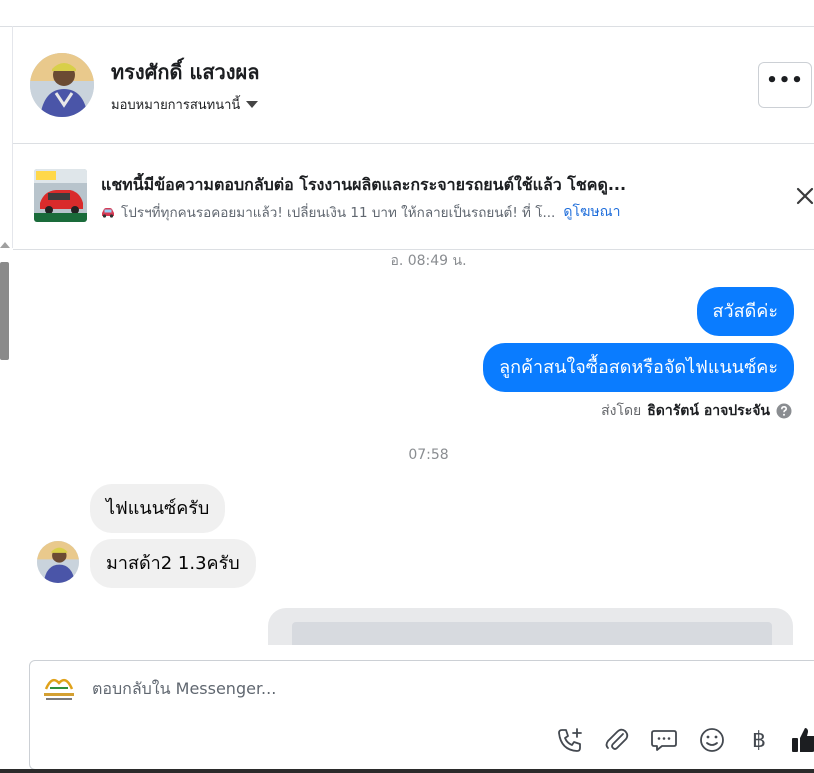 This screenshot has height=773, width=814. Describe the element at coordinates (621, 411) in the screenshot. I see `sent-by-prefix: ส่งโดย` at that location.